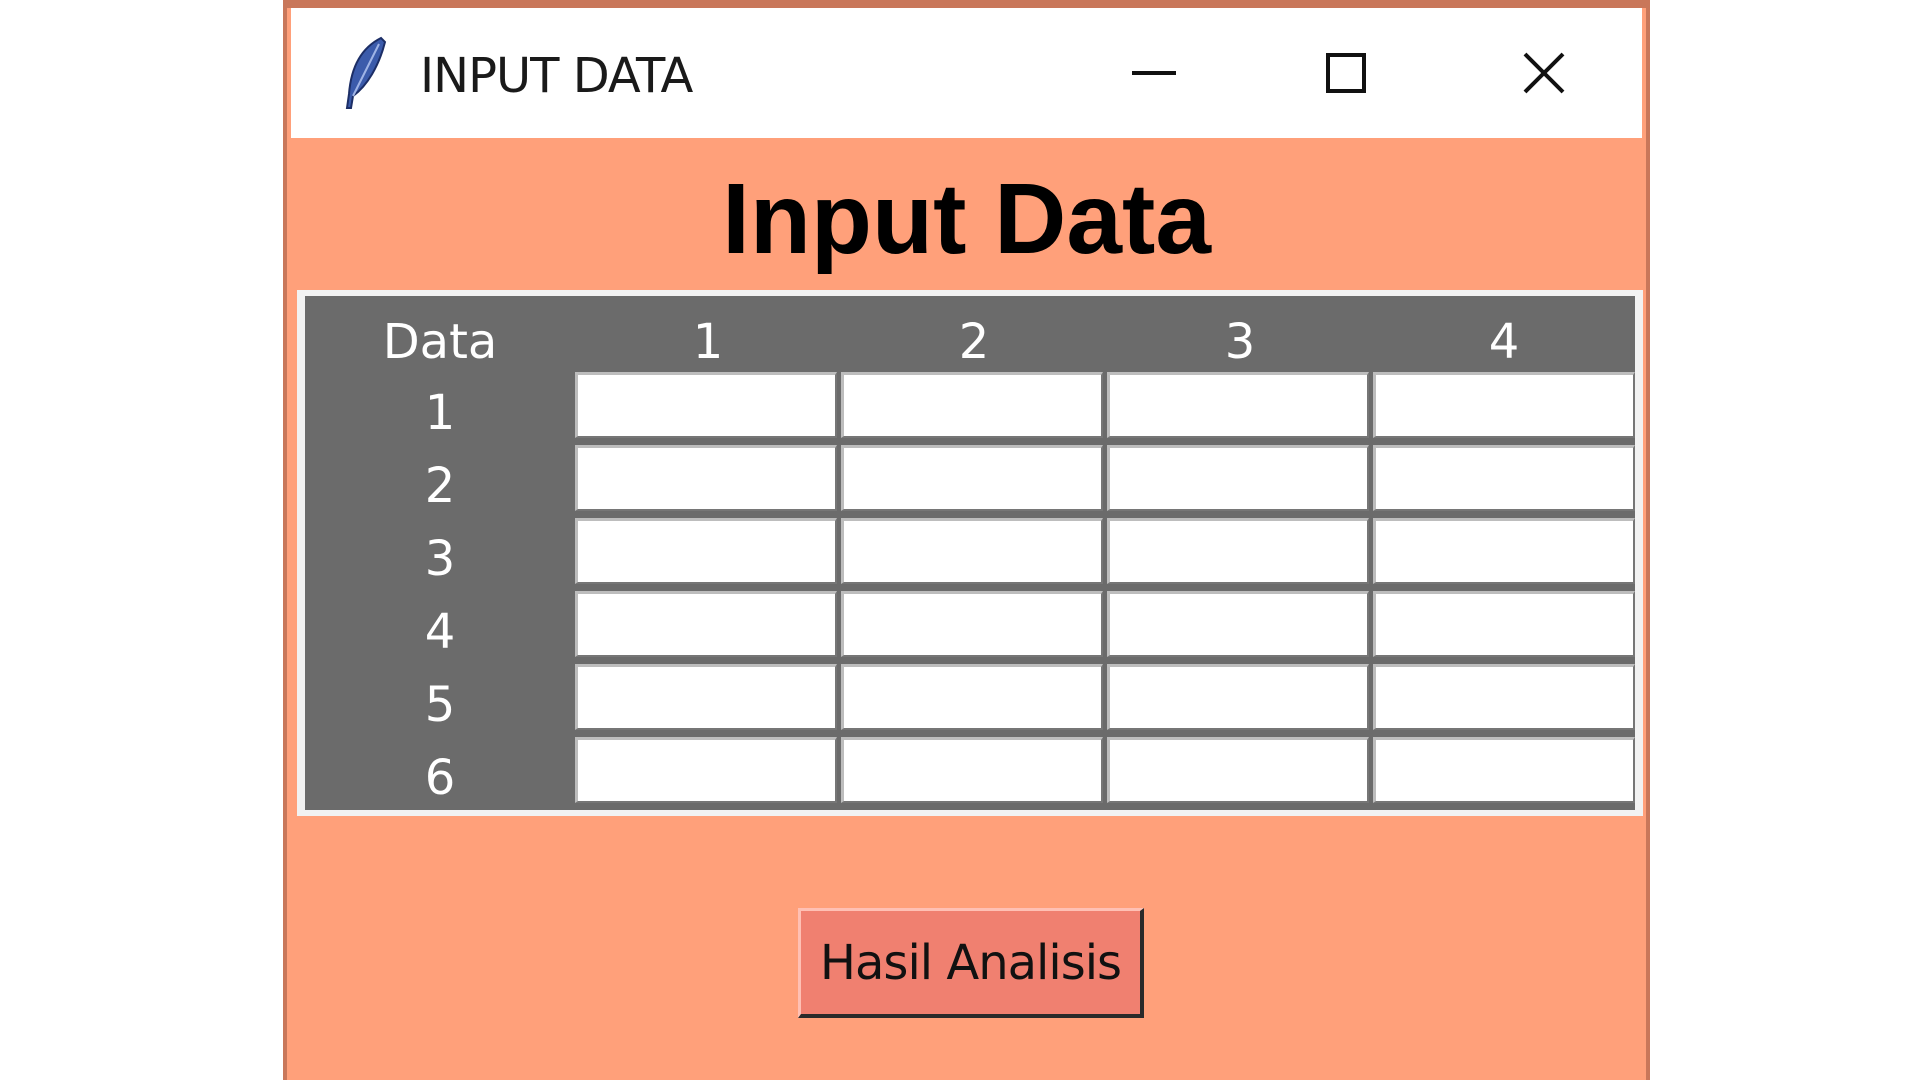 This screenshot has width=1920, height=1080. I want to click on data-entry-r3-c2, so click(972, 551).